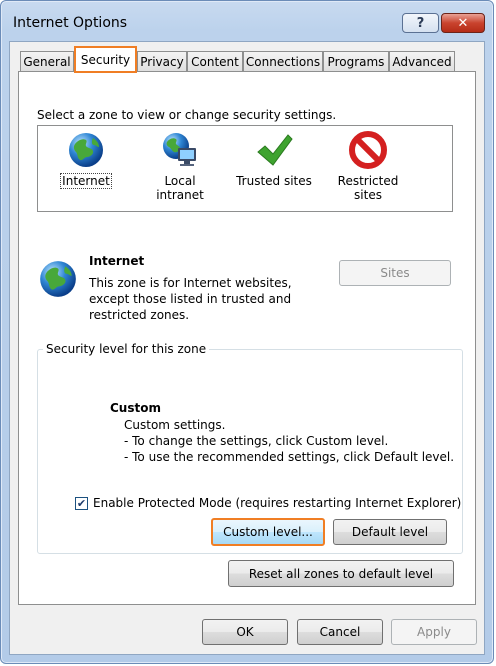  I want to click on tab-general: General, so click(47, 61).